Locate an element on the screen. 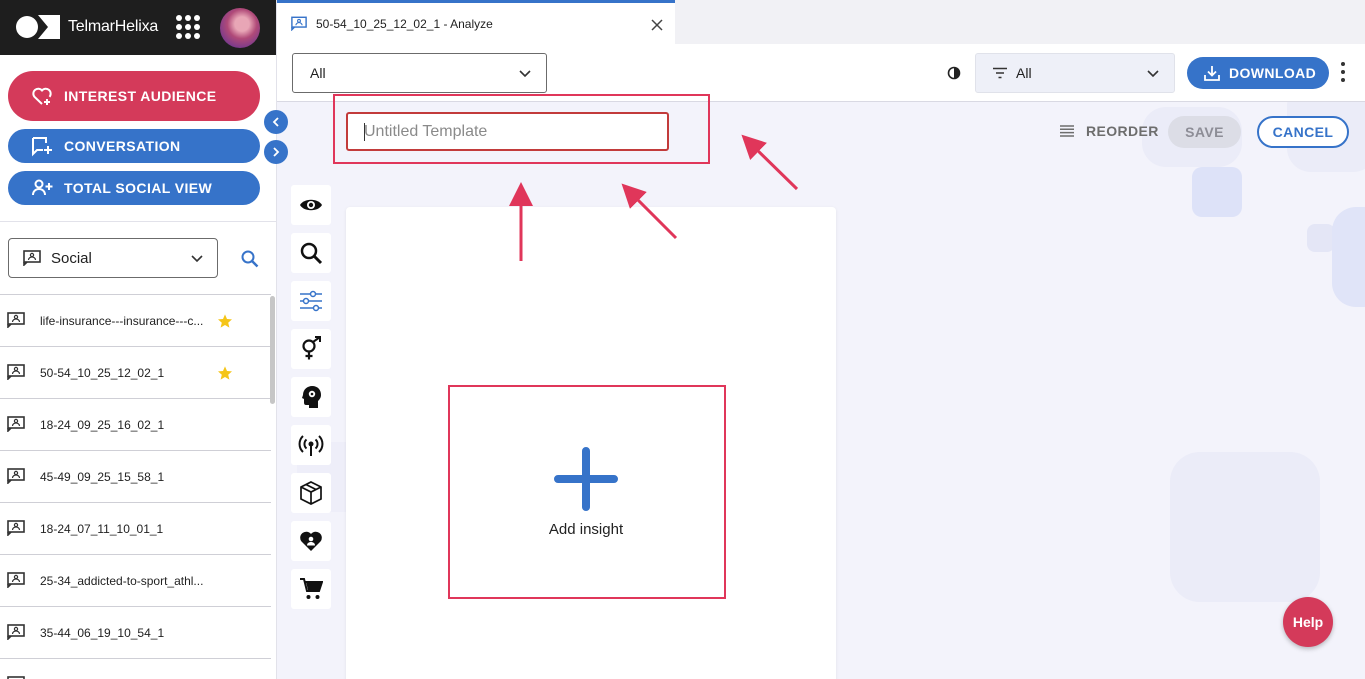  collapse-sidebar-button is located at coordinates (276, 122).